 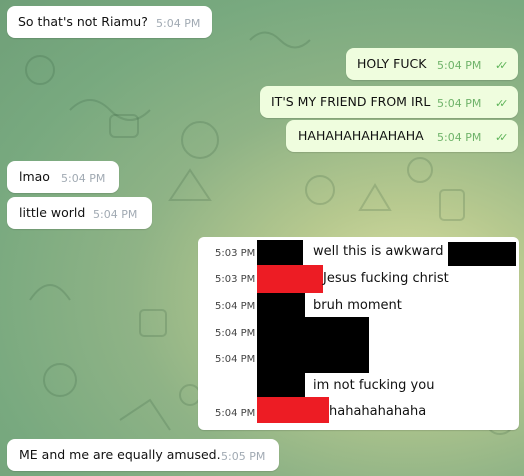 I want to click on message-bubble-incoming: ME and me are equally amused. 5:05 PM, so click(x=143, y=455).